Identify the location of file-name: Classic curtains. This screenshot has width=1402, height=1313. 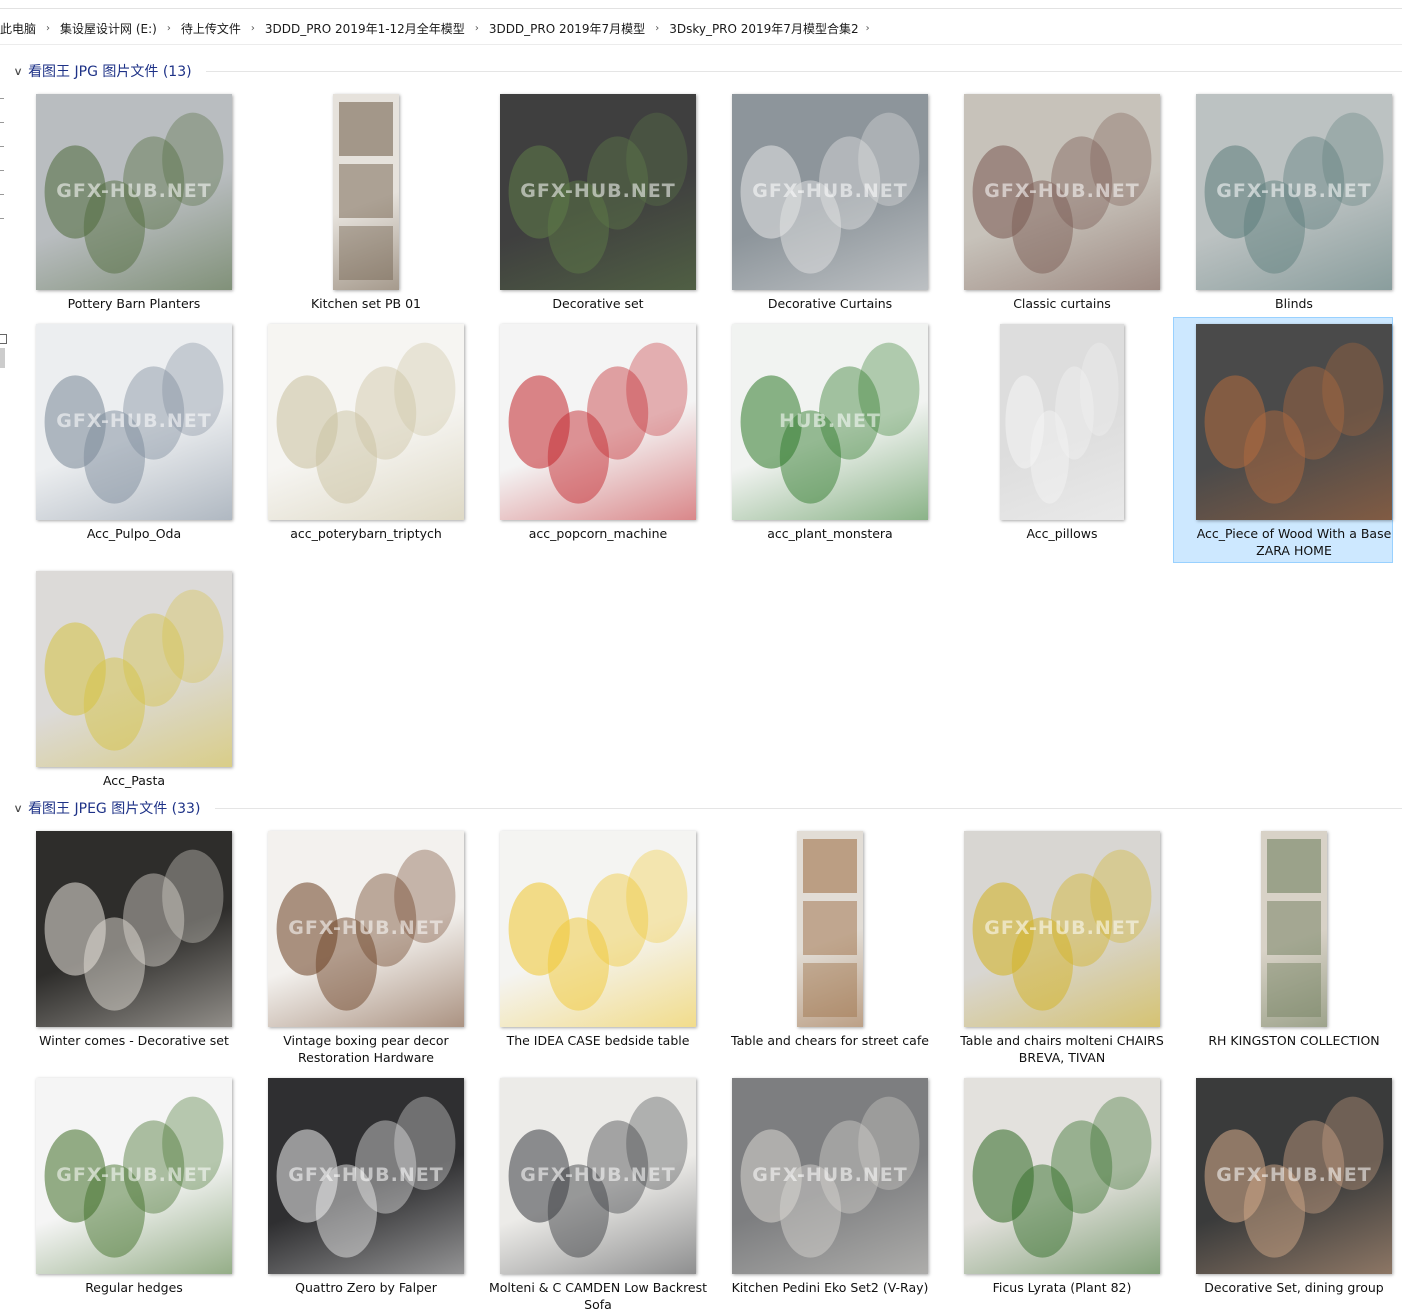
(1062, 303).